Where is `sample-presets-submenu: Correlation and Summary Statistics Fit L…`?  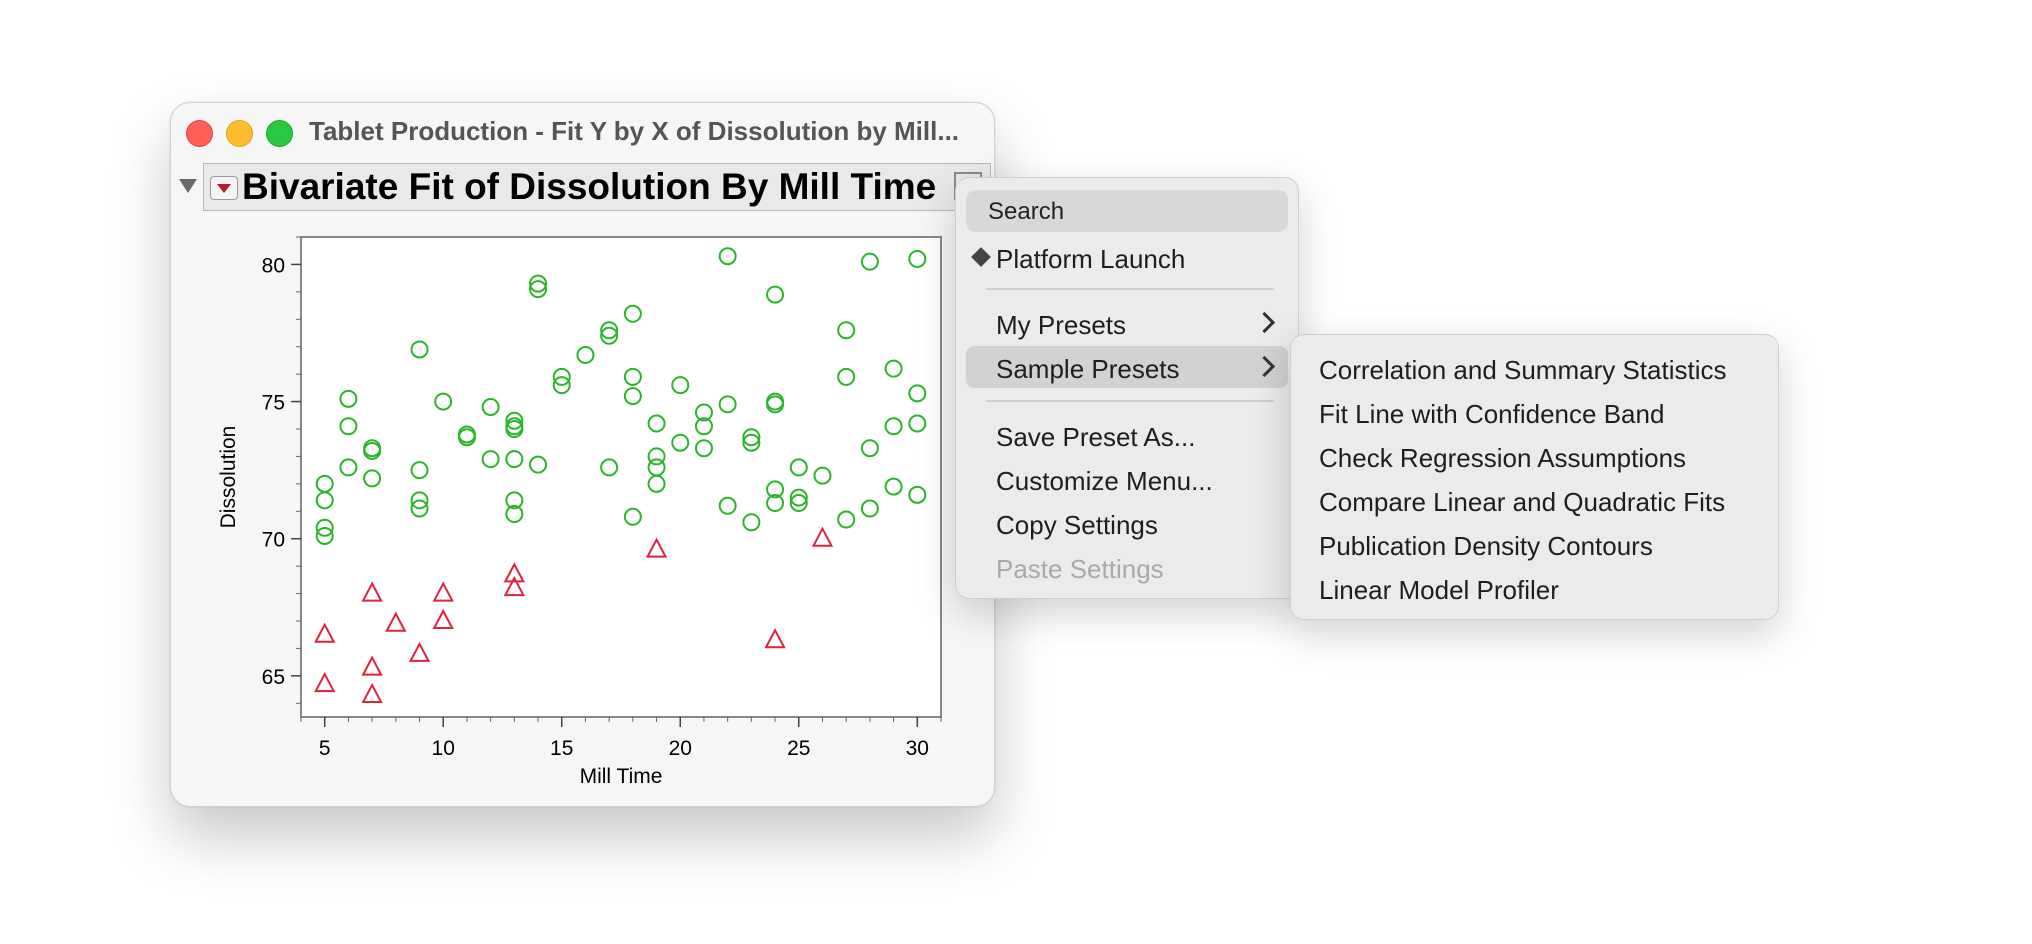 sample-presets-submenu: Correlation and Summary Statistics Fit L… is located at coordinates (1534, 477).